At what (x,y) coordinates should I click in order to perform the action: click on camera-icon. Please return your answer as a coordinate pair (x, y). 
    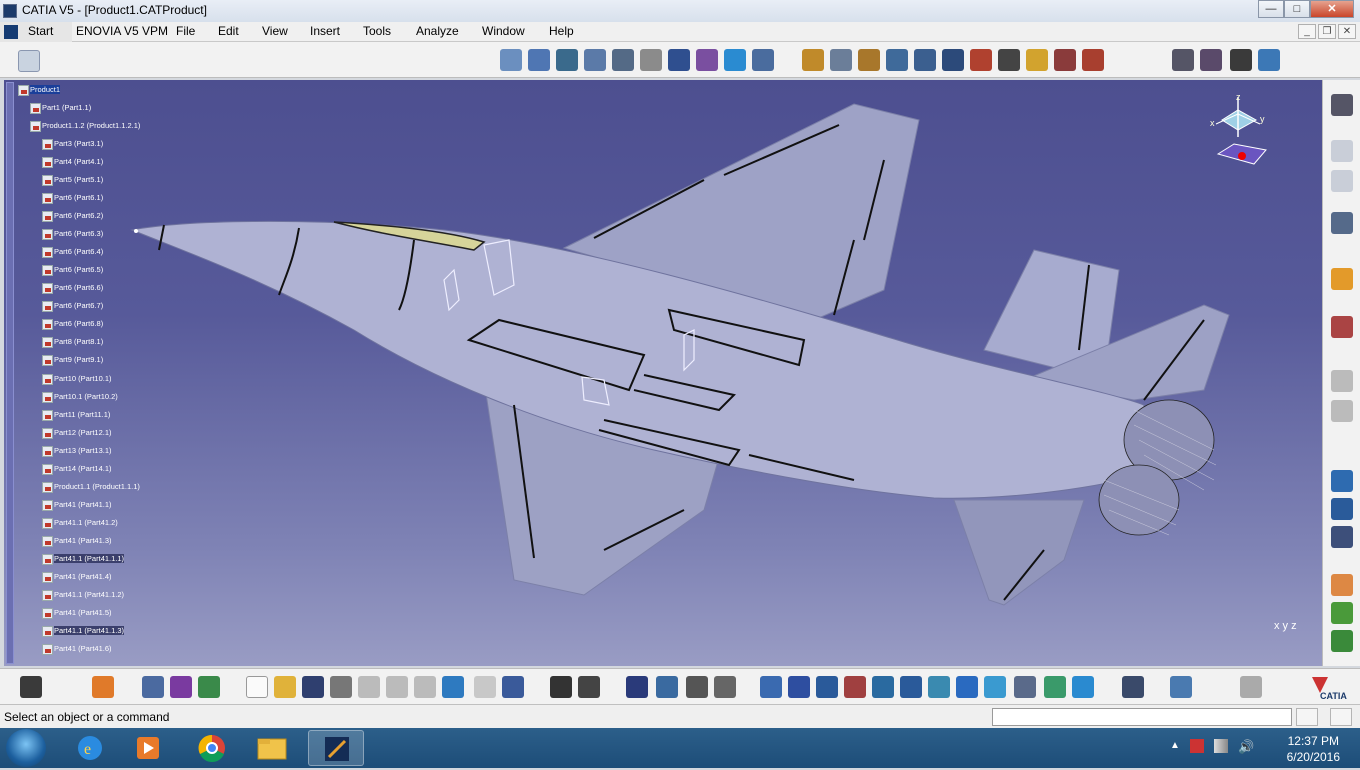
    Looking at the image, I should click on (31, 687).